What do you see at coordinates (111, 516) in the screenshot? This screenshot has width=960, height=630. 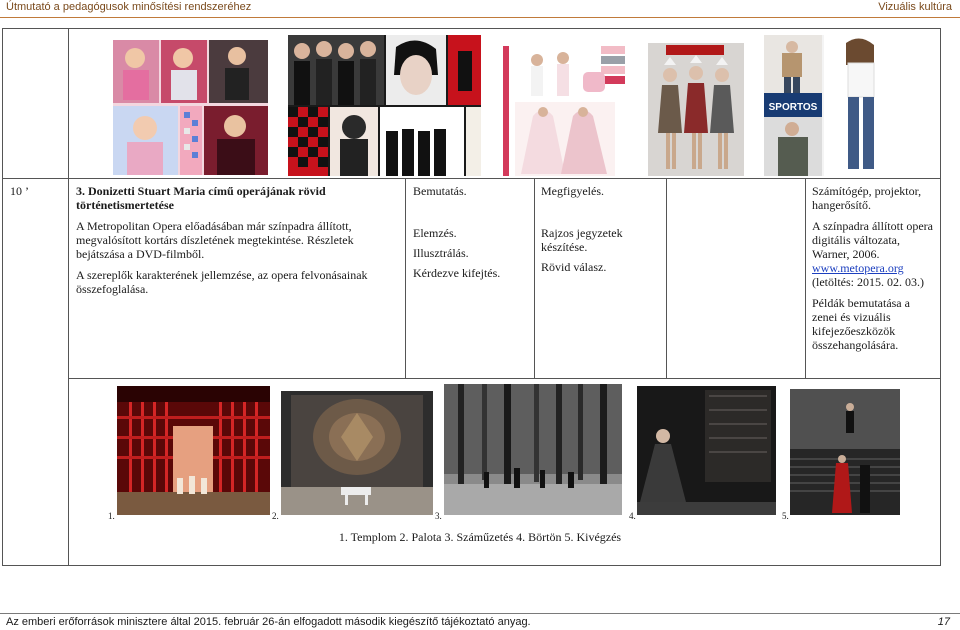 I see `stage-number: 1.` at bounding box center [111, 516].